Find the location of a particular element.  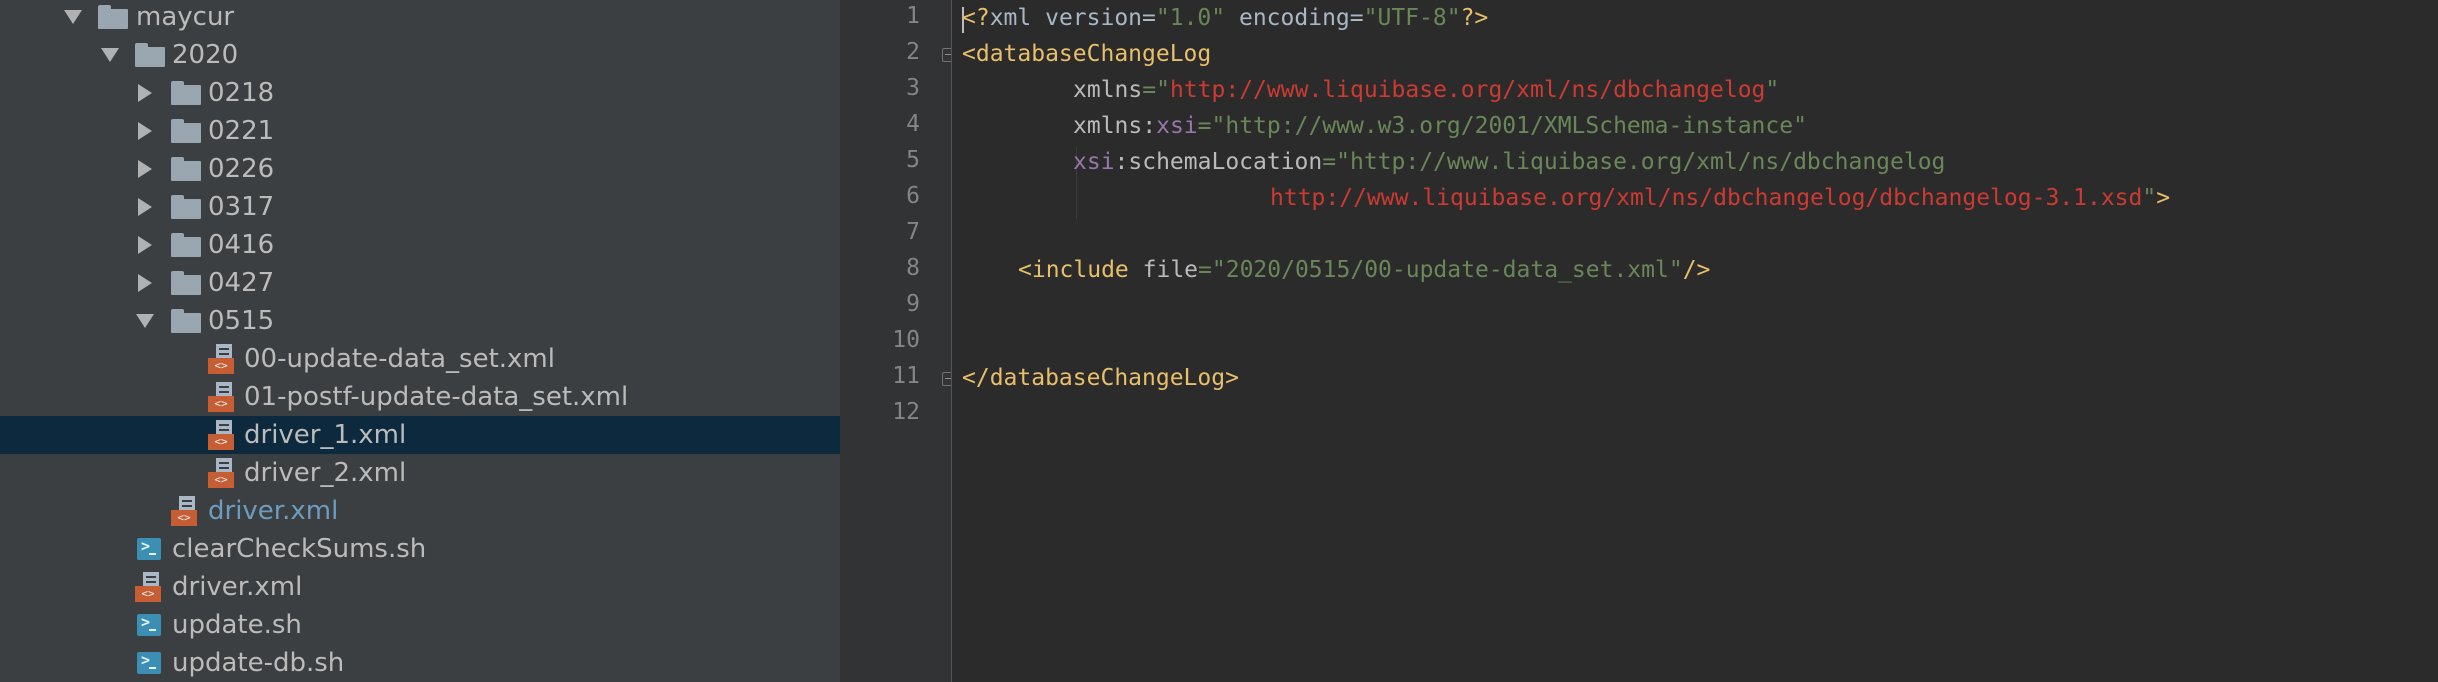

tree-item-0226: 0226 is located at coordinates (420, 169).